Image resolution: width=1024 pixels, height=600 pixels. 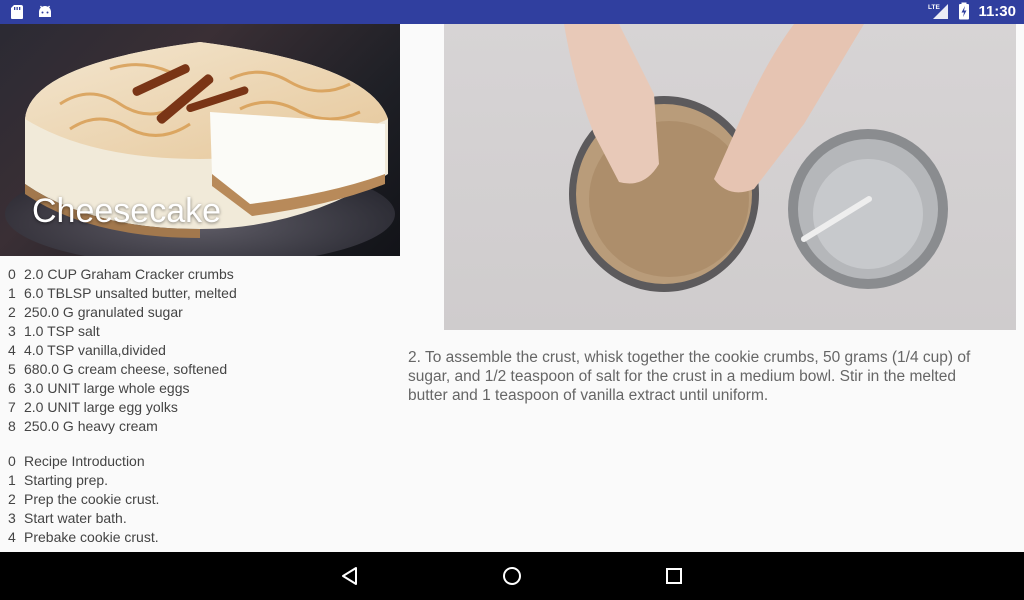 I want to click on navigation-bar, so click(x=512, y=576).